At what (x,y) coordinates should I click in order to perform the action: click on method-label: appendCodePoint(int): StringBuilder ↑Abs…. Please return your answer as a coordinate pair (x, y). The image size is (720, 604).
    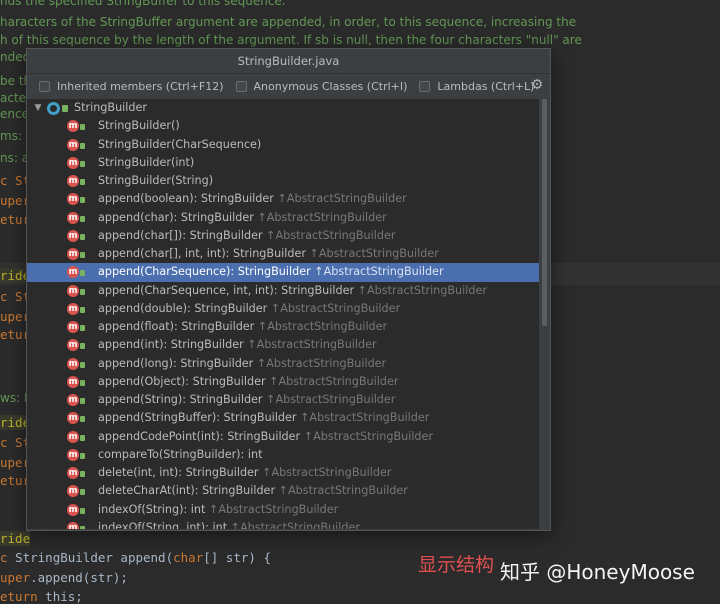
    Looking at the image, I should click on (265, 437).